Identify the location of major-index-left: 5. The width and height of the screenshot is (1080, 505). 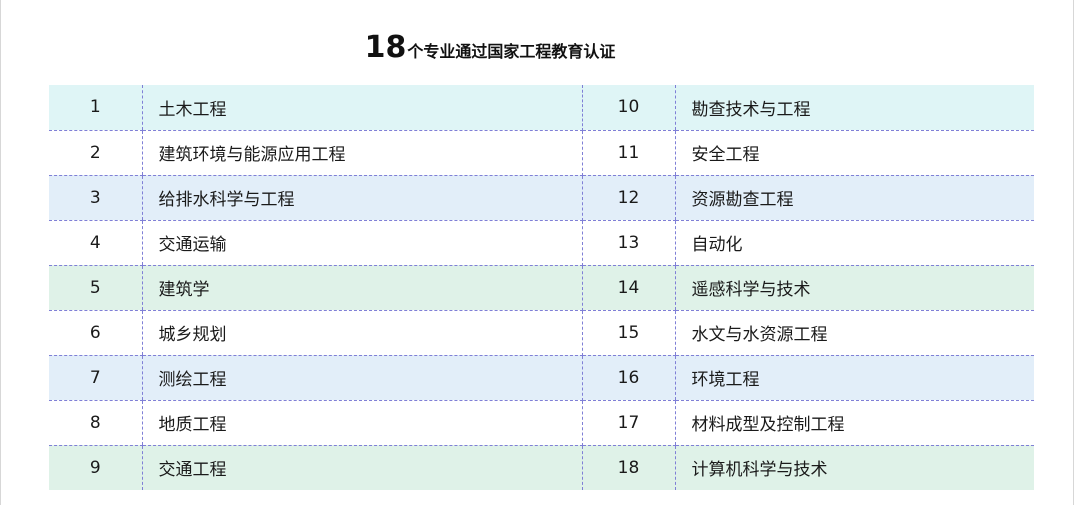
(95, 288).